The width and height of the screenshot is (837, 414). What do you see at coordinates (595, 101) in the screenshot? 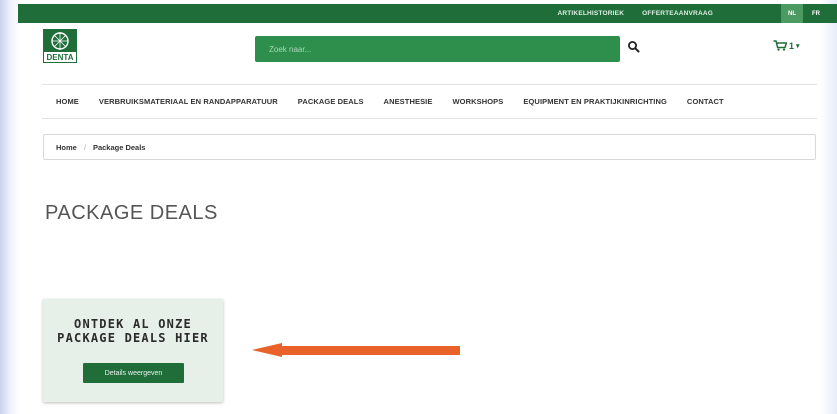
I see `nav-item-equipment: EQUIPMENT EN PRAKTIJKINRICHTING` at bounding box center [595, 101].